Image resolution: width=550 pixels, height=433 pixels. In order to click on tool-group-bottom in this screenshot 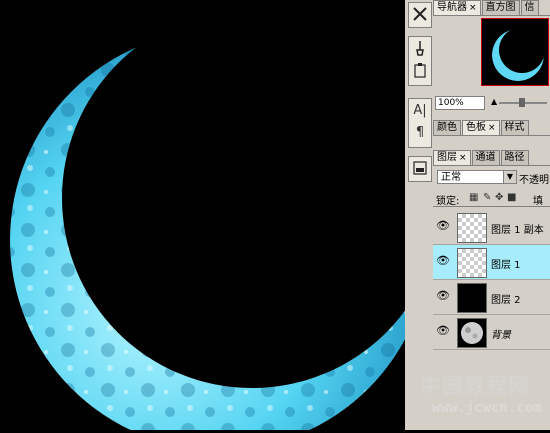, I will do `click(420, 169)`.